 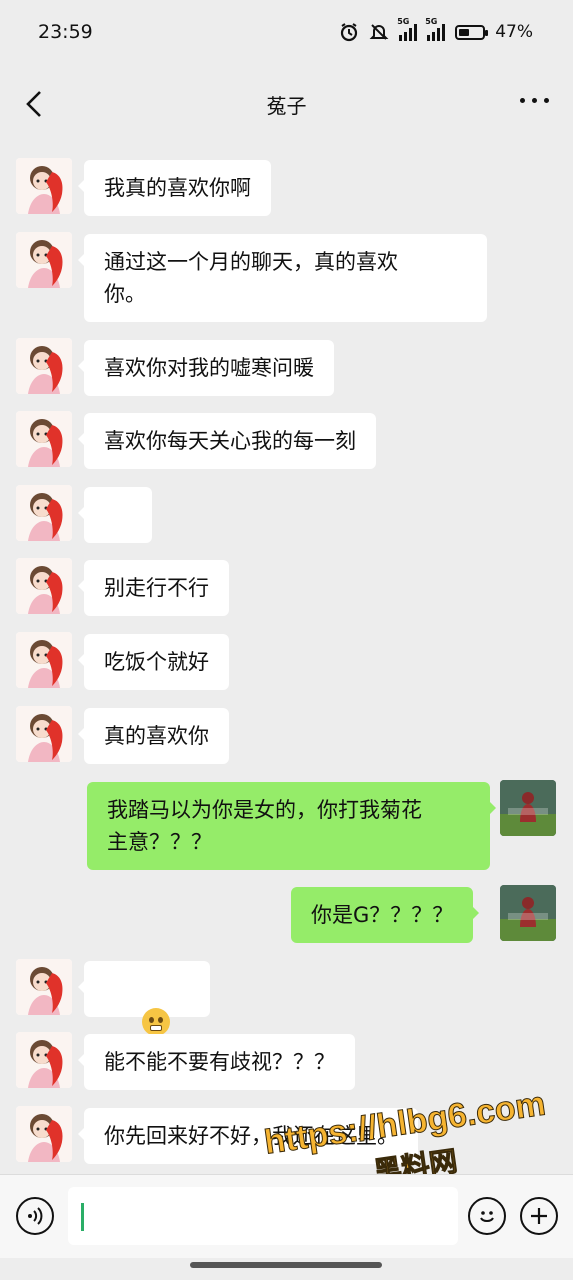 I want to click on nav-bar: 菟子, so click(x=286, y=104).